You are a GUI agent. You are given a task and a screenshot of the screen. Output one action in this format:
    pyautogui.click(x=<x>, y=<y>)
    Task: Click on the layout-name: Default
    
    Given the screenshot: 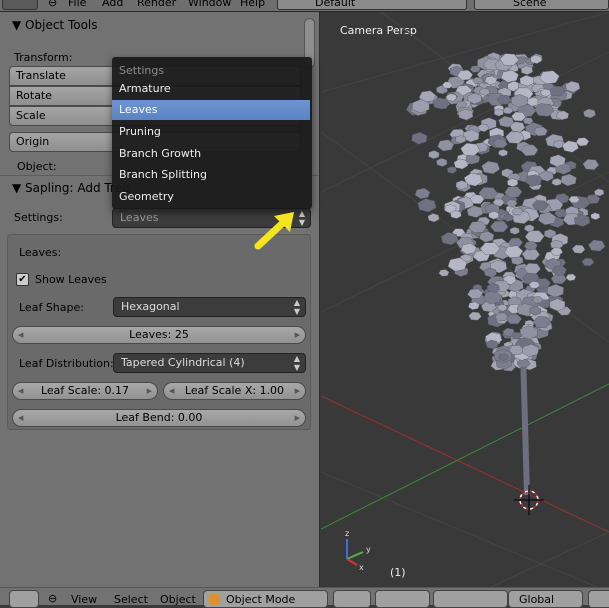 What is the action you would take?
    pyautogui.click(x=335, y=4)
    